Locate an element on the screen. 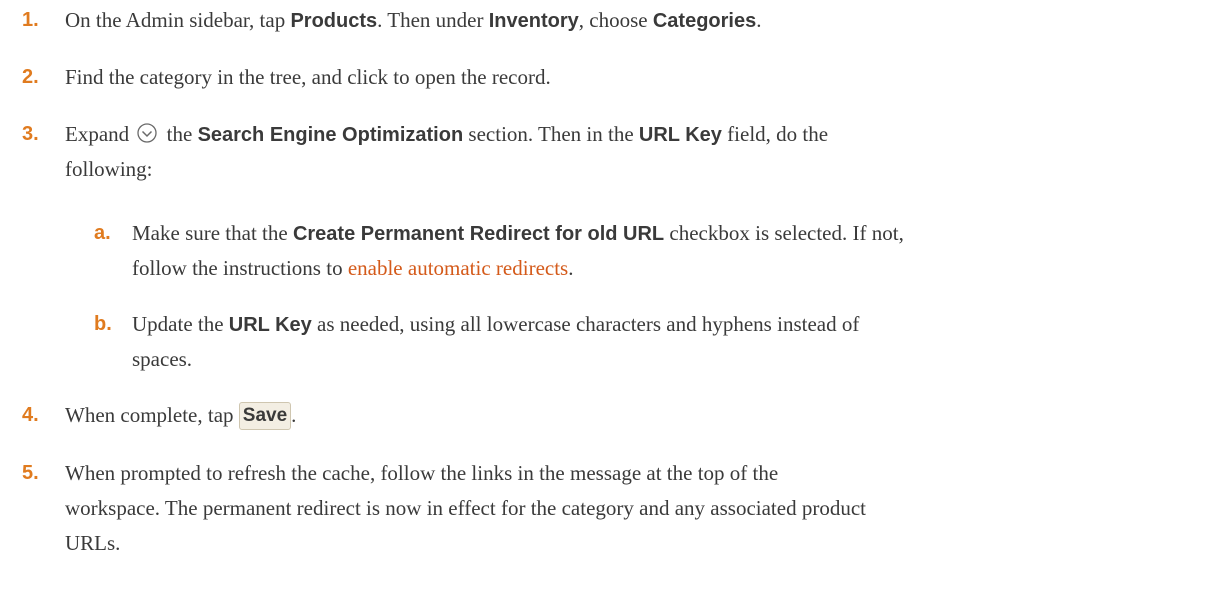 This screenshot has height=600, width=1219. bold-term-categories: Categories is located at coordinates (704, 21).